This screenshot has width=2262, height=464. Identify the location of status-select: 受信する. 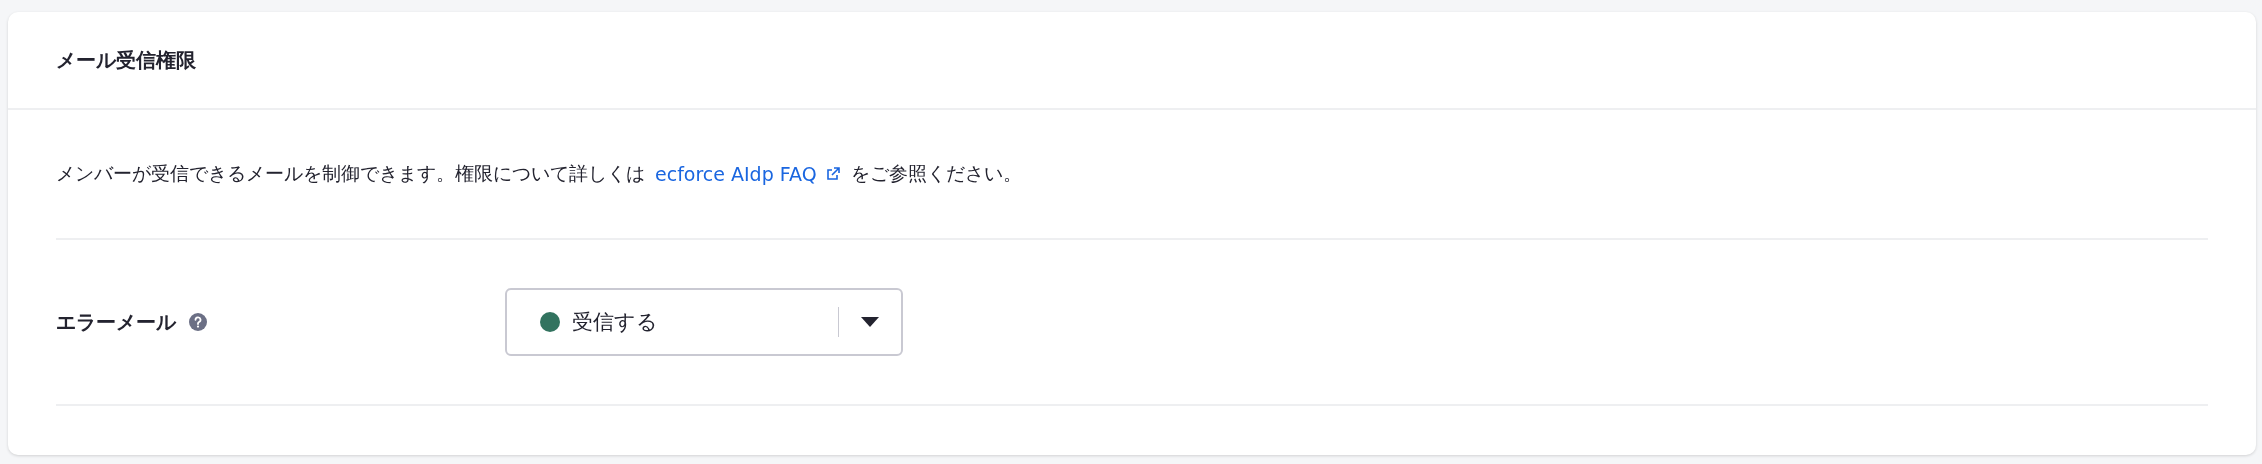
(704, 322).